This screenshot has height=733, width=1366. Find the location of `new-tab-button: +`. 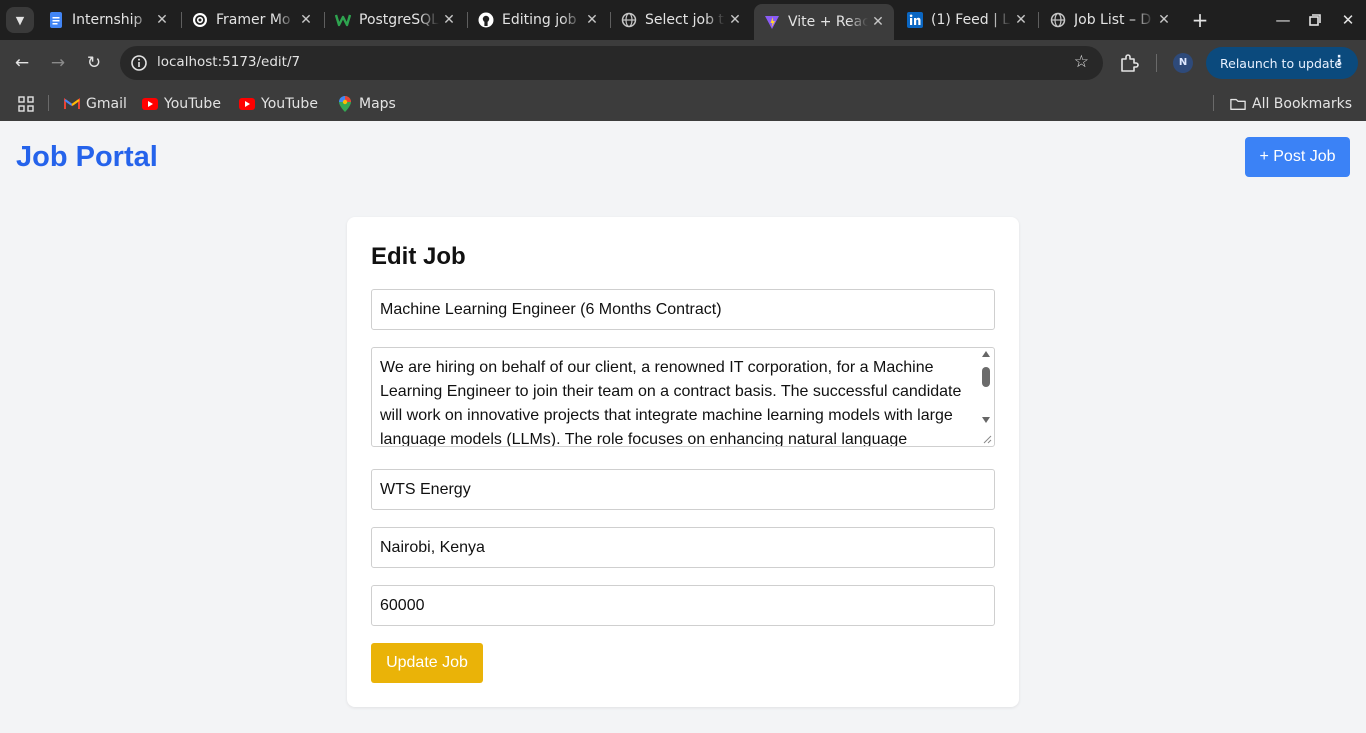

new-tab-button: + is located at coordinates (1200, 20).